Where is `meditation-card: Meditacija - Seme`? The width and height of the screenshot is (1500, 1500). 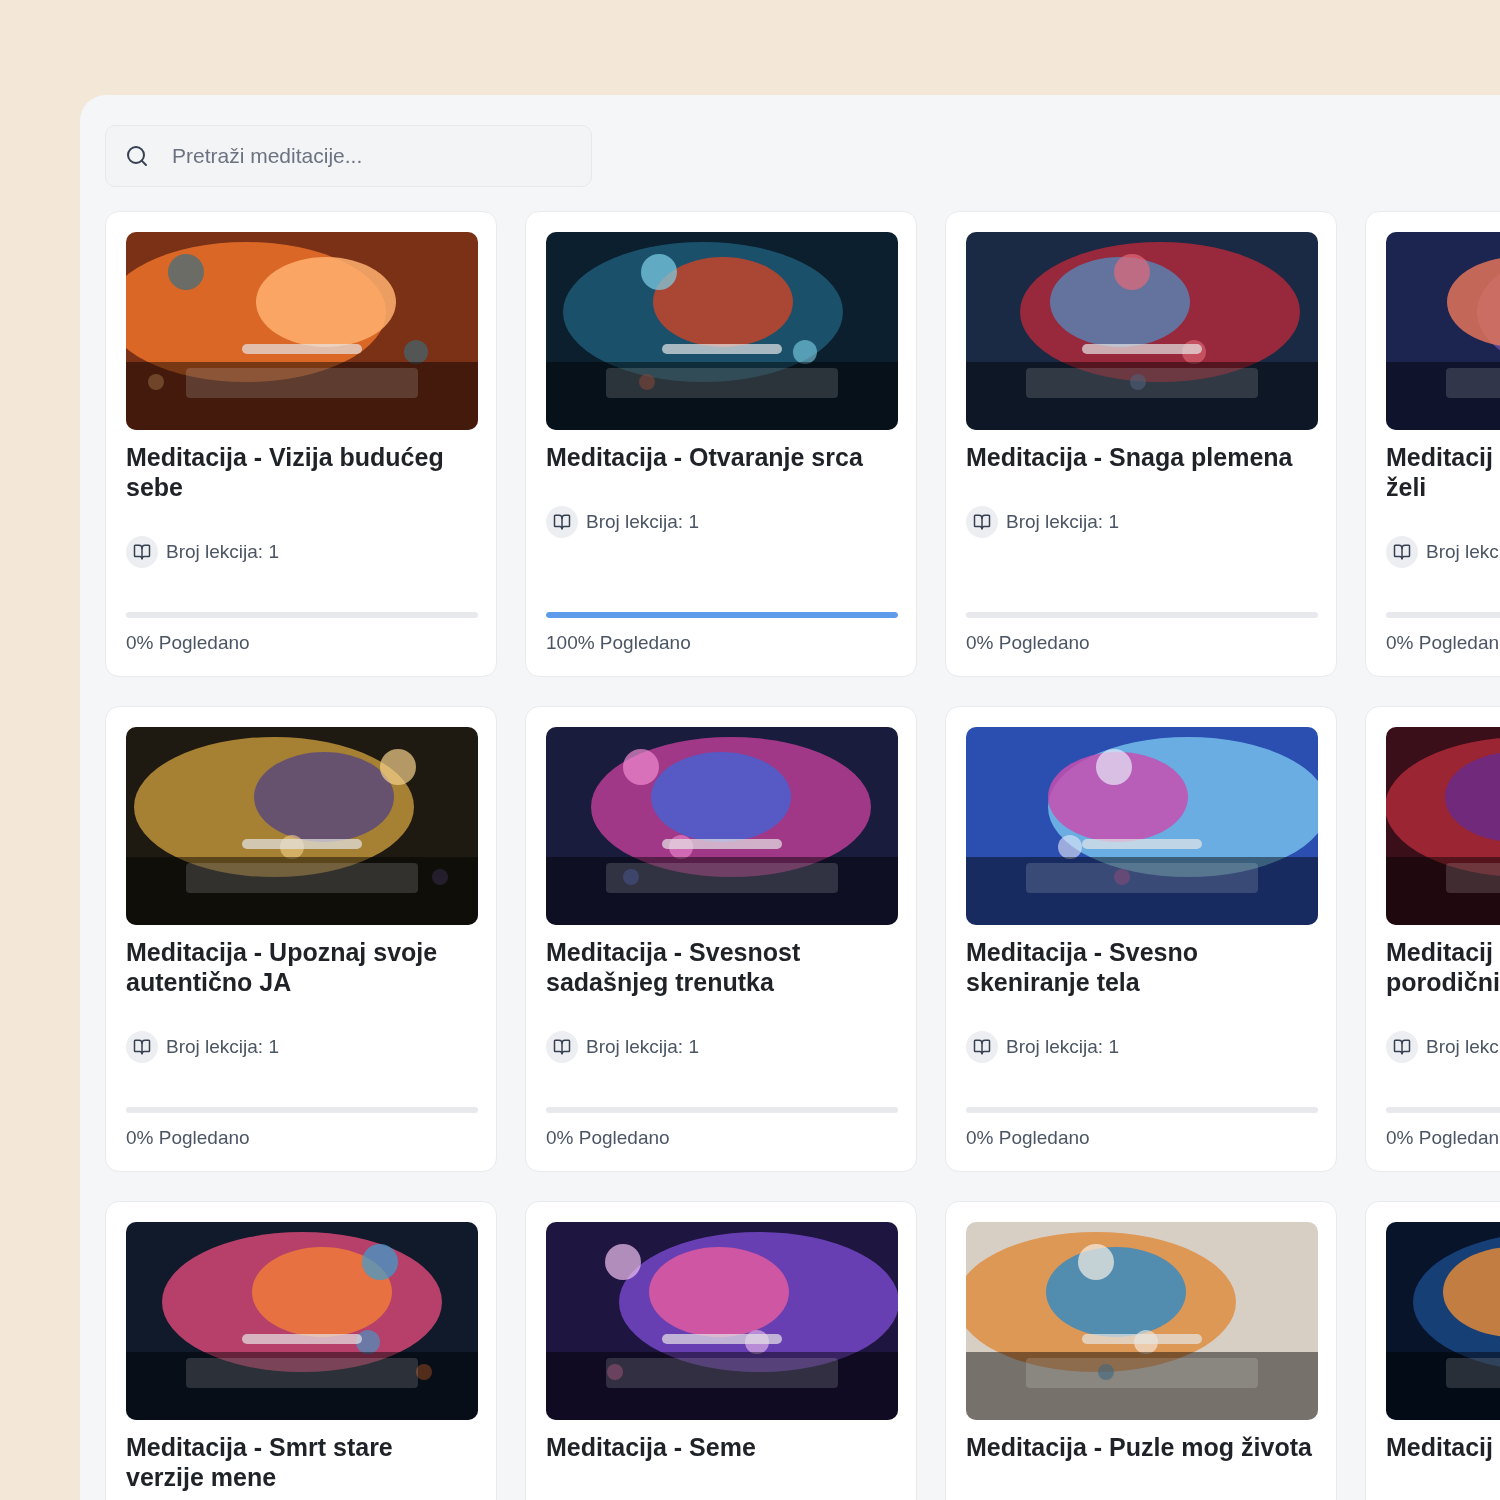 meditation-card: Meditacija - Seme is located at coordinates (721, 1350).